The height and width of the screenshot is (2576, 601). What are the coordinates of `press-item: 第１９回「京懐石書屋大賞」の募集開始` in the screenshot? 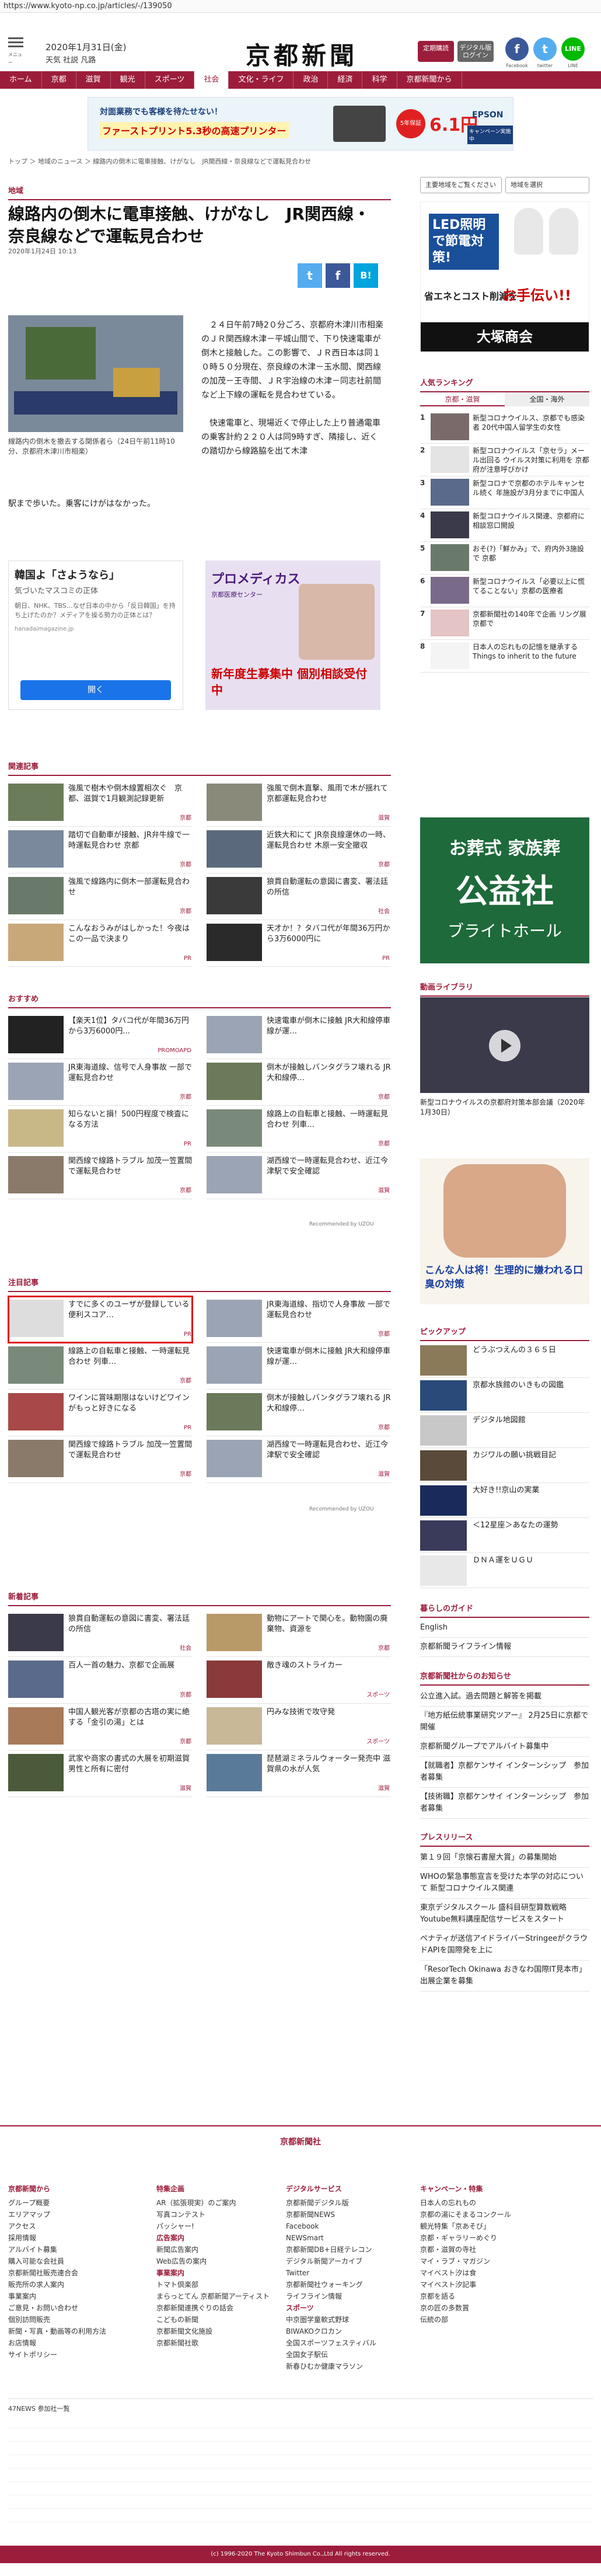 It's located at (504, 1858).